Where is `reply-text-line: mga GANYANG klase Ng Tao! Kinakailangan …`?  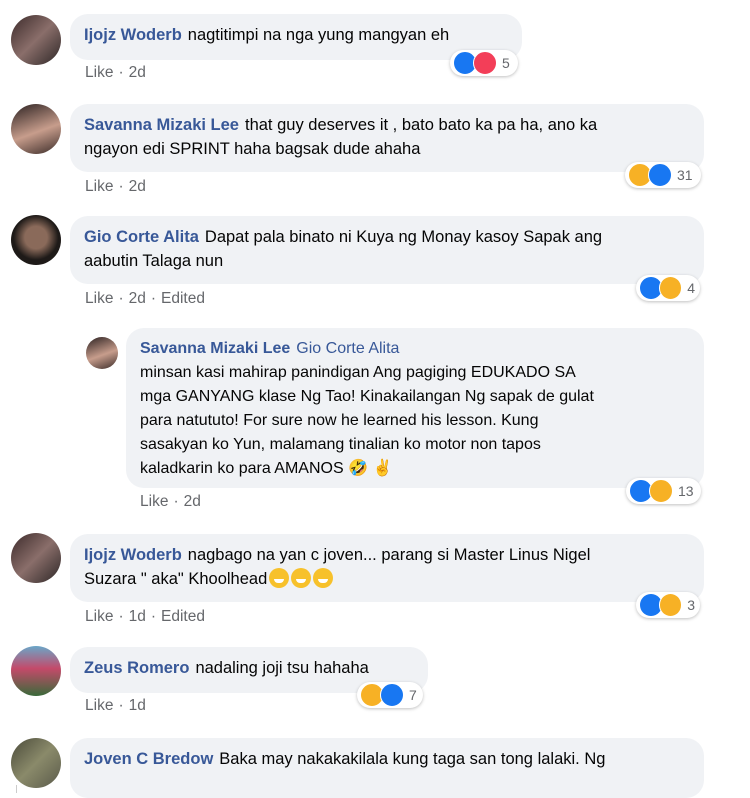 reply-text-line: mga GANYANG klase Ng Tao! Kinakailangan … is located at coordinates (367, 396).